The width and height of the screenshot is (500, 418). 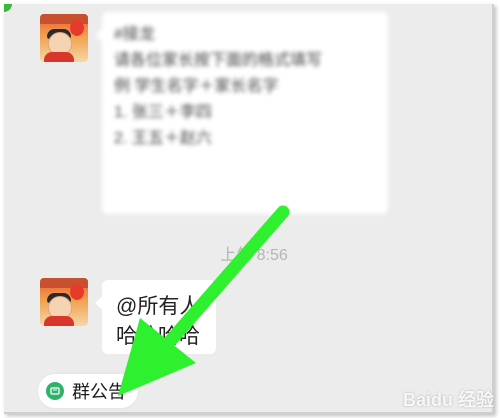 What do you see at coordinates (158, 306) in the screenshot?
I see `message-text-line1: @所有人` at bounding box center [158, 306].